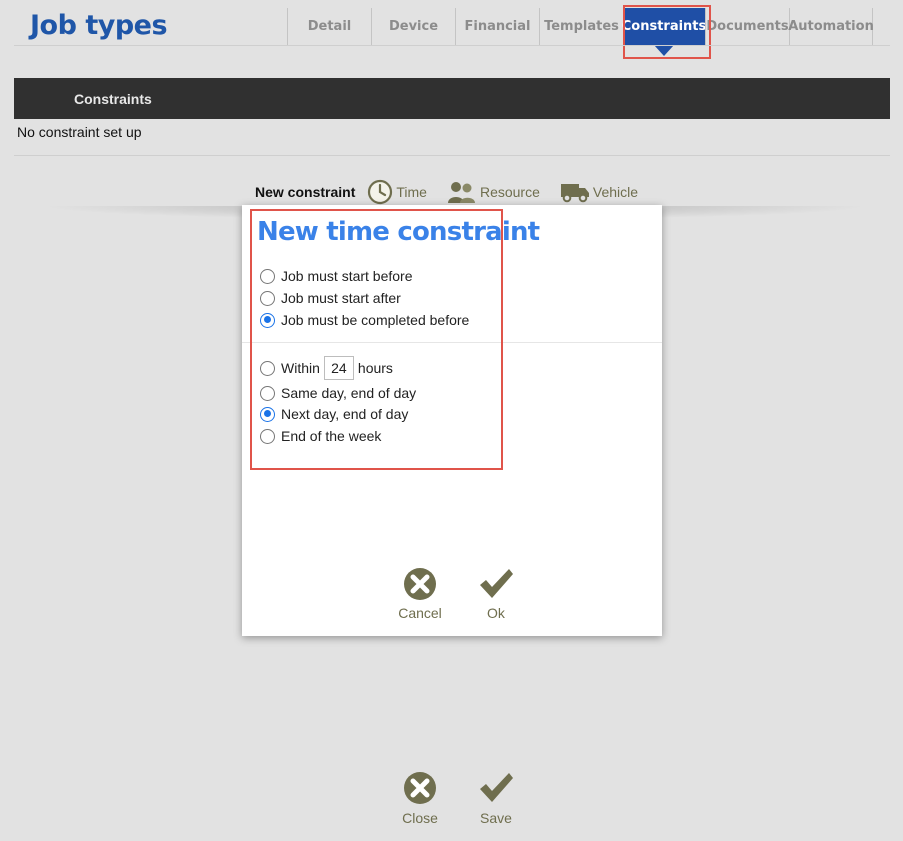 This screenshot has height=841, width=903. Describe the element at coordinates (375, 320) in the screenshot. I see `radio-label: Job must be completed before` at that location.